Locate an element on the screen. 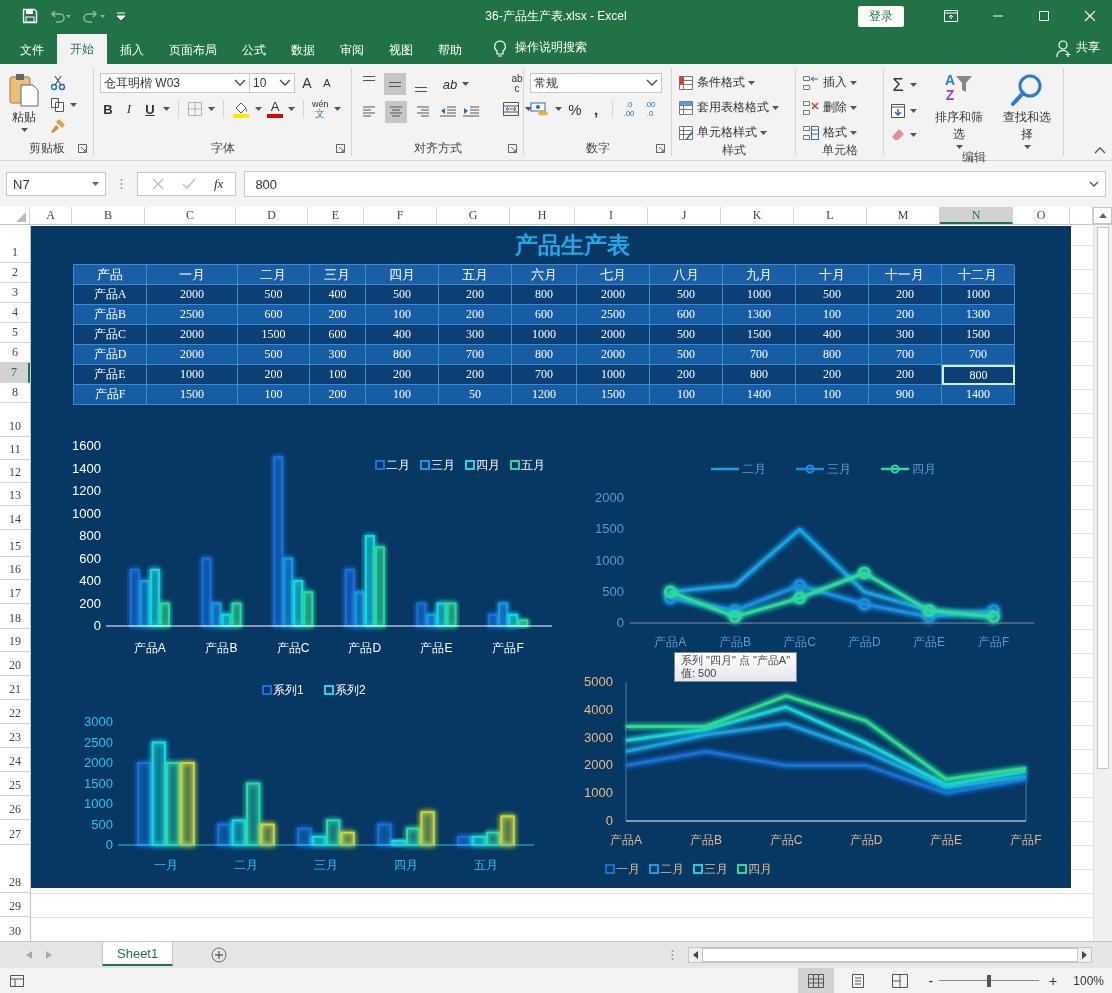  vertical-scrollbar is located at coordinates (1102, 583).